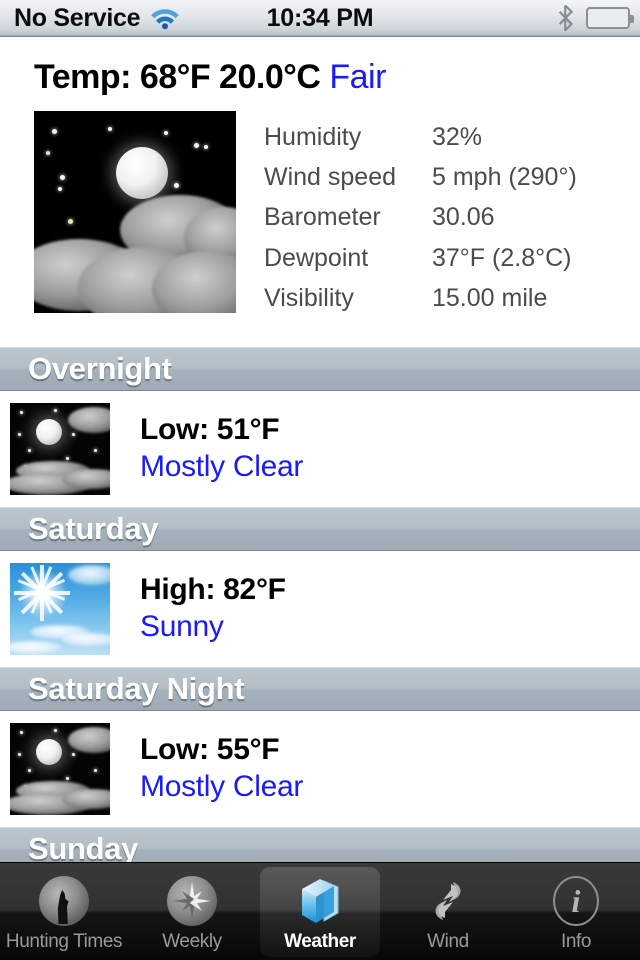 This screenshot has height=960, width=640. I want to click on section-title: Saturday, so click(93, 528).